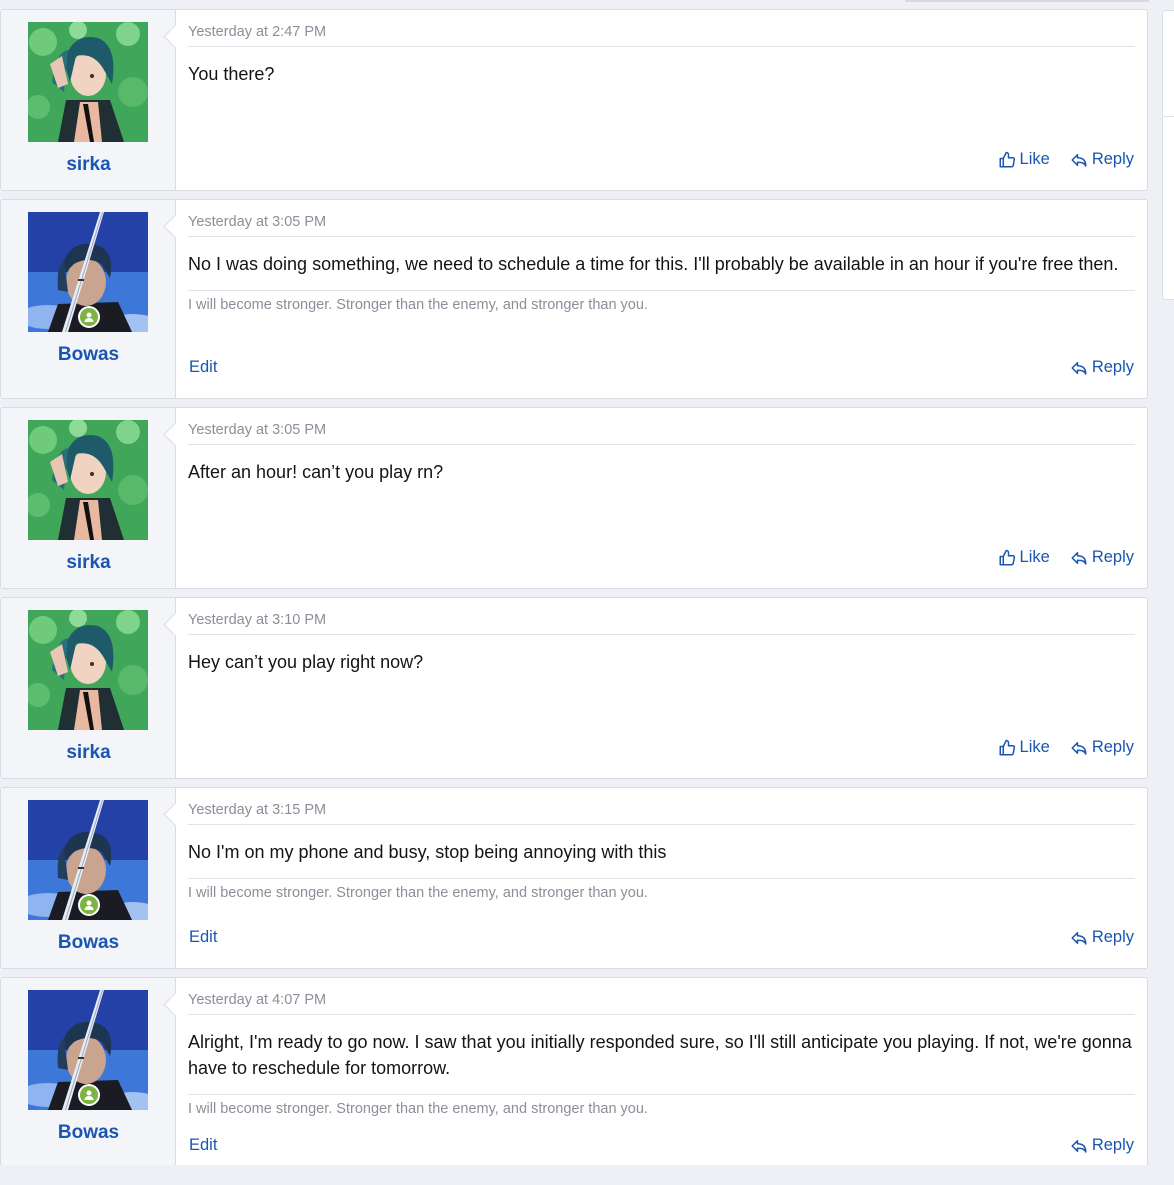  What do you see at coordinates (661, 623) in the screenshot?
I see `post-timestamp: Yesterday at 3:10 PM` at bounding box center [661, 623].